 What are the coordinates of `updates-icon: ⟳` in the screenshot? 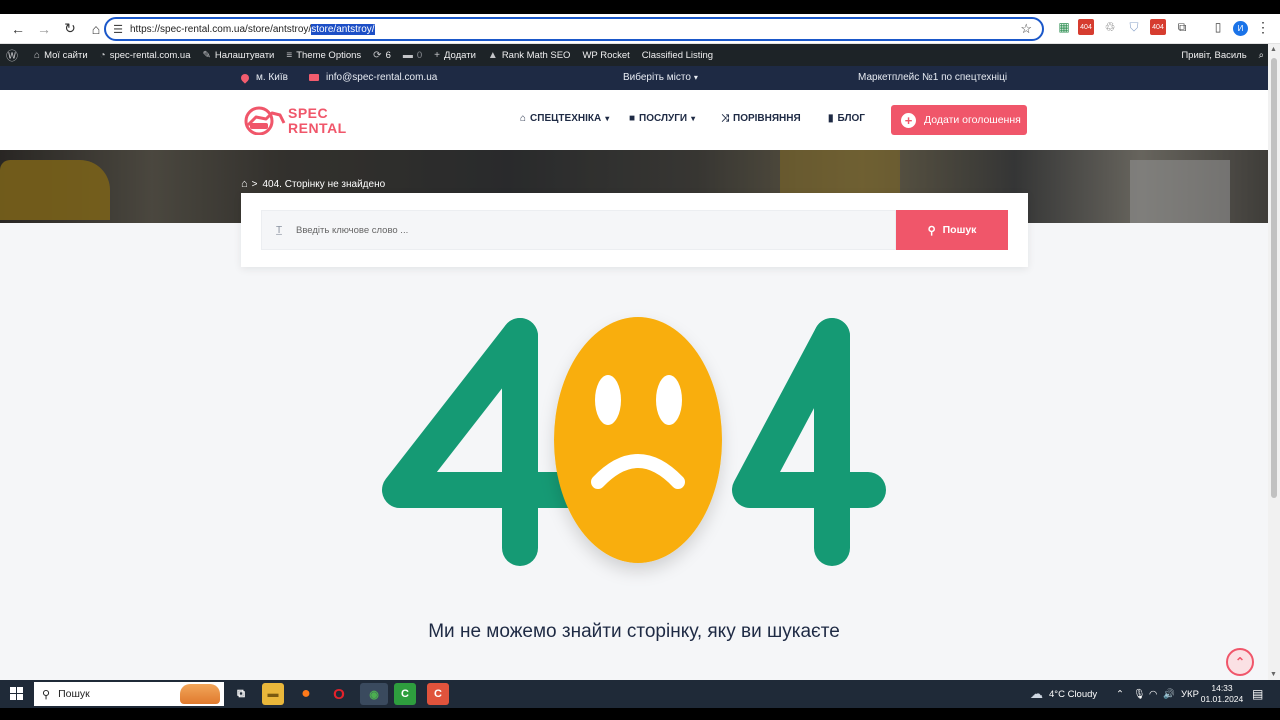 It's located at (377, 55).